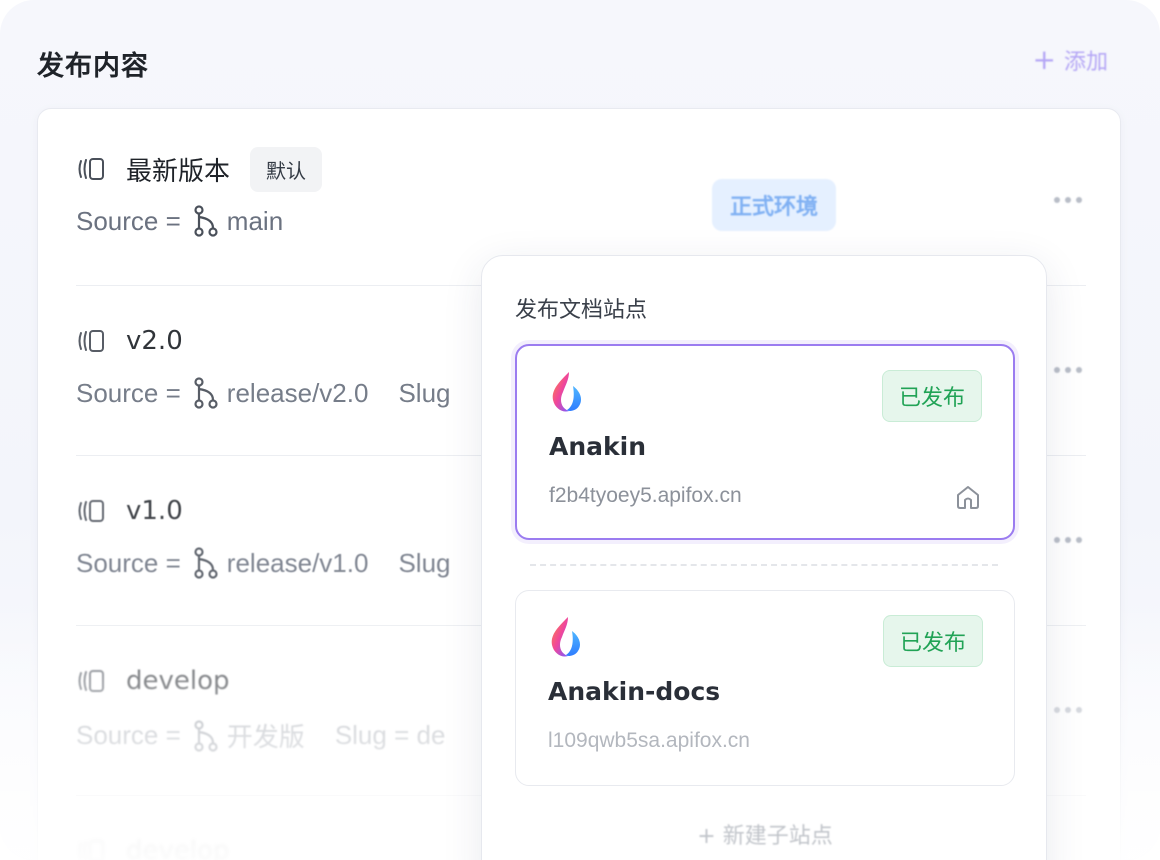  I want to click on popover-title: 发布文档站点, so click(581, 310).